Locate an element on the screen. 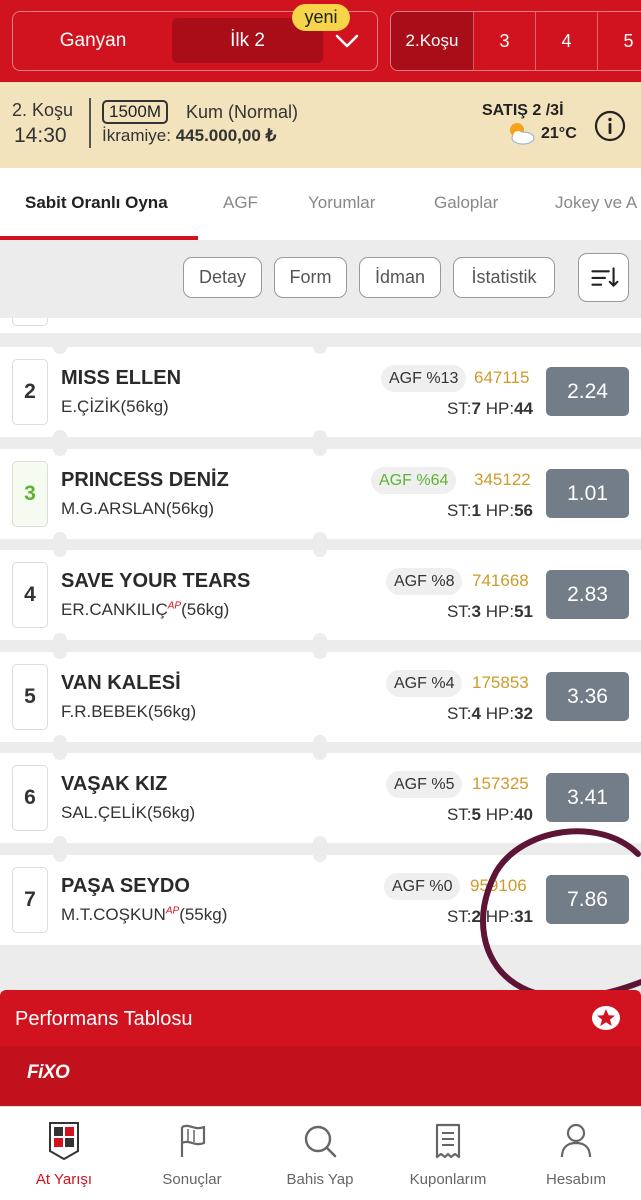  filter-row: Detay Form İdman İstatistik is located at coordinates (320, 279).